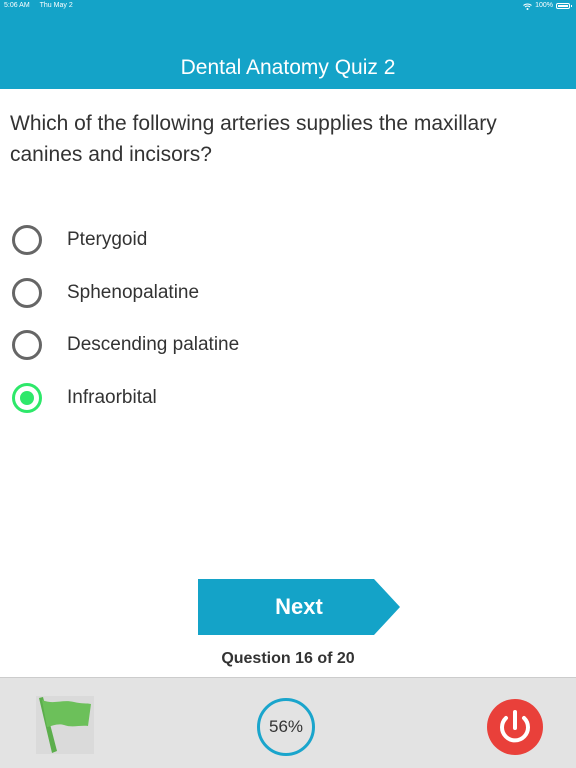  What do you see at coordinates (288, 67) in the screenshot?
I see `page-title: Dental Anatomy Quiz 2` at bounding box center [288, 67].